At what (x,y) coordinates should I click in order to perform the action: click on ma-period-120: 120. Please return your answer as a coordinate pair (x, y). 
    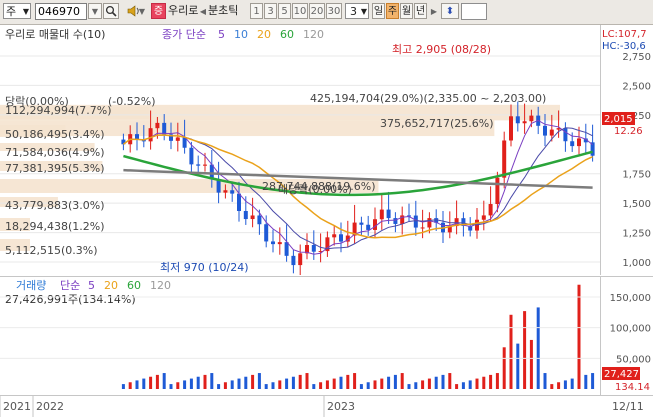
    Looking at the image, I should click on (313, 34).